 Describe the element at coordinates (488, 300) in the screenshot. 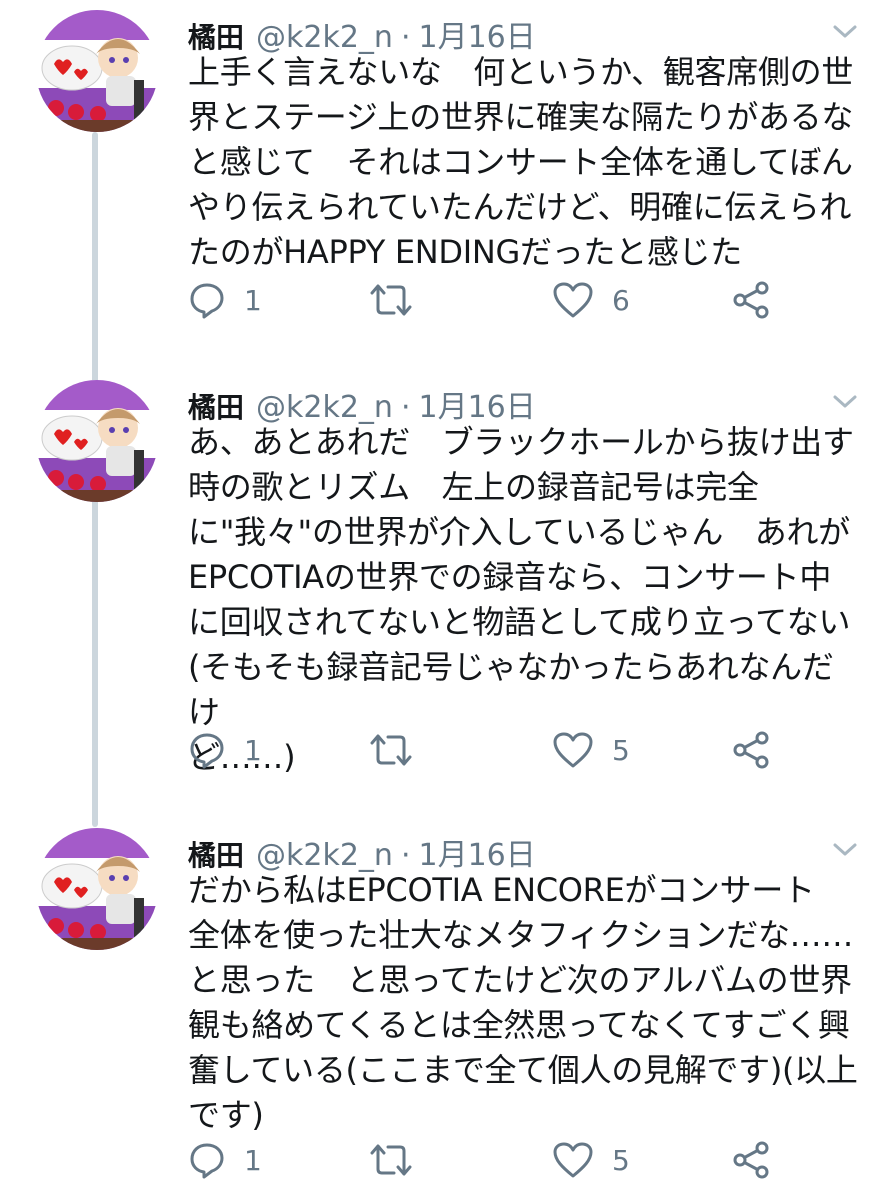

I see `tweet-actions: 1 6` at that location.